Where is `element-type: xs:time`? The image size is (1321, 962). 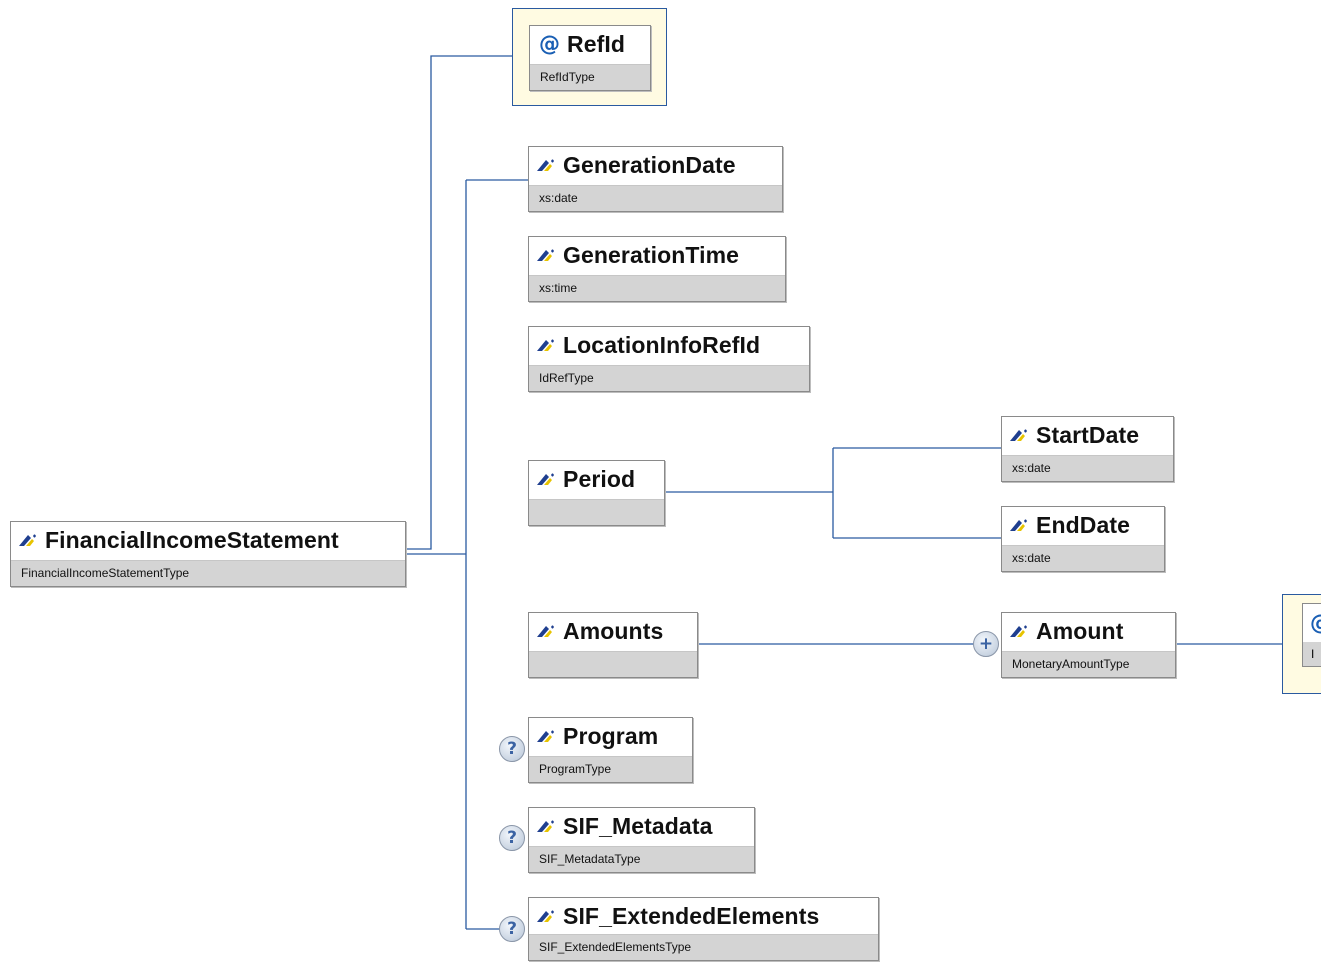
element-type: xs:time is located at coordinates (657, 288).